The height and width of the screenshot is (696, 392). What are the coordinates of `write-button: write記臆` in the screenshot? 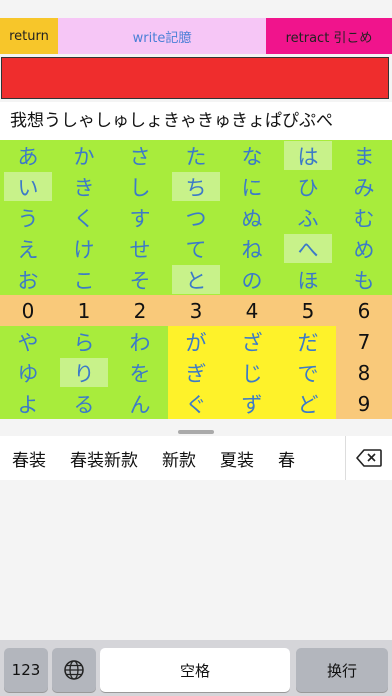 It's located at (162, 36).